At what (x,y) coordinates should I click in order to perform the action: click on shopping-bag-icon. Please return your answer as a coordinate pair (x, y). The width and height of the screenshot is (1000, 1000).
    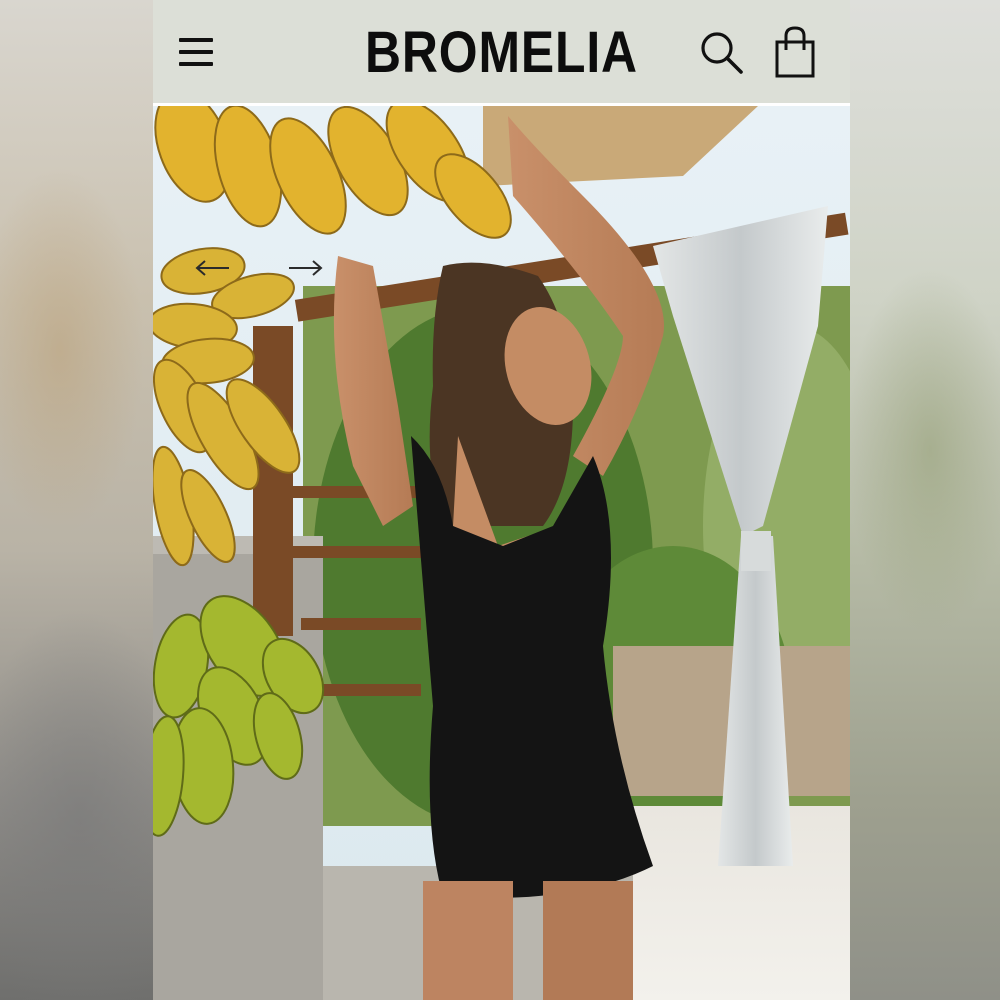
    Looking at the image, I should click on (795, 53).